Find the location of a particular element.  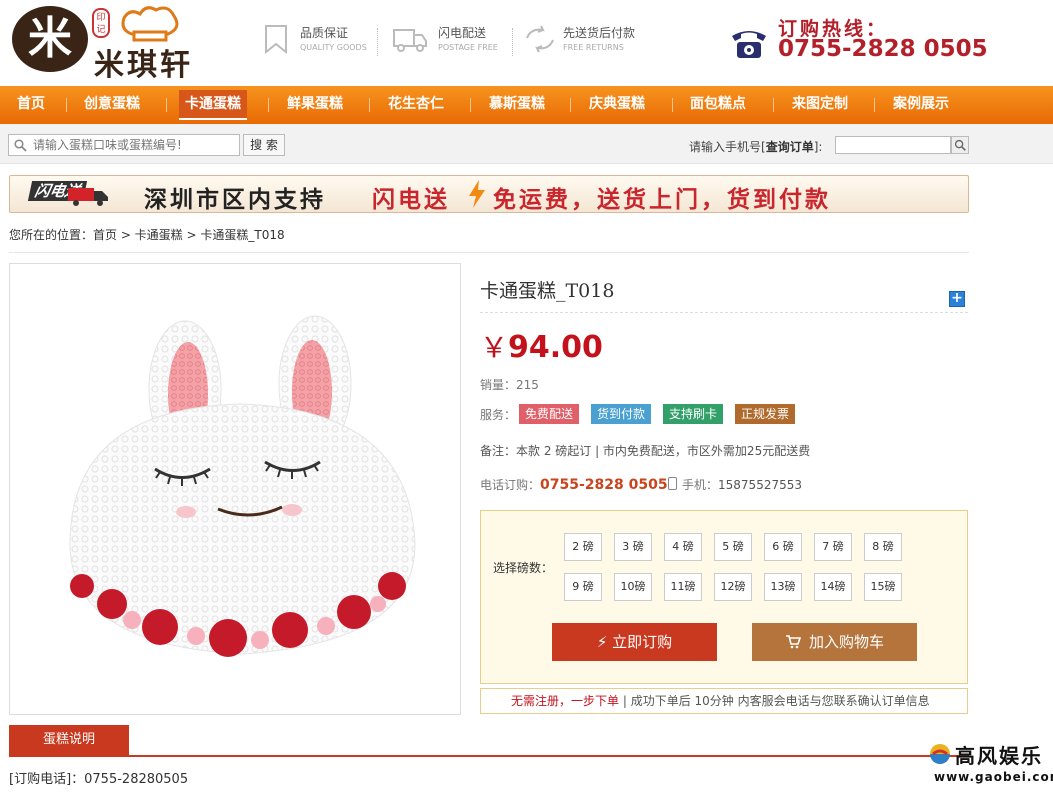

bookmark-icon is located at coordinates (276, 39).